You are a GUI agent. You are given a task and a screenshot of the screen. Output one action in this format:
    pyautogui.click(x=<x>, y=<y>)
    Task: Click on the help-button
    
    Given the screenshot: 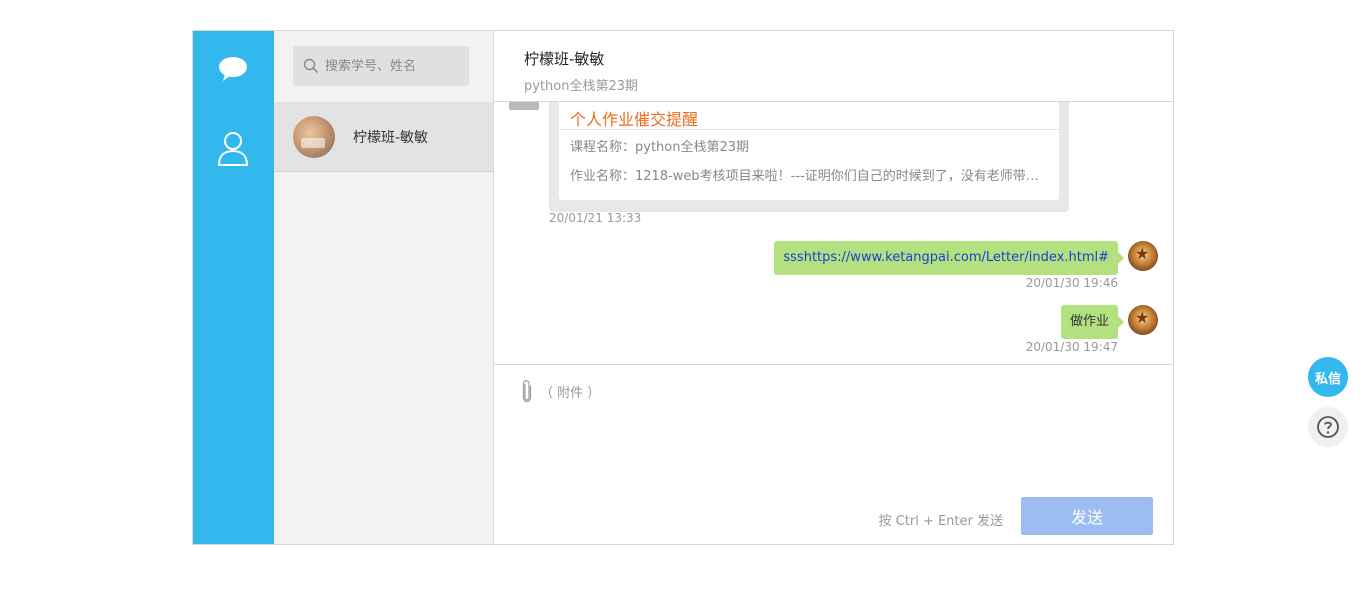 What is the action you would take?
    pyautogui.click(x=1328, y=427)
    